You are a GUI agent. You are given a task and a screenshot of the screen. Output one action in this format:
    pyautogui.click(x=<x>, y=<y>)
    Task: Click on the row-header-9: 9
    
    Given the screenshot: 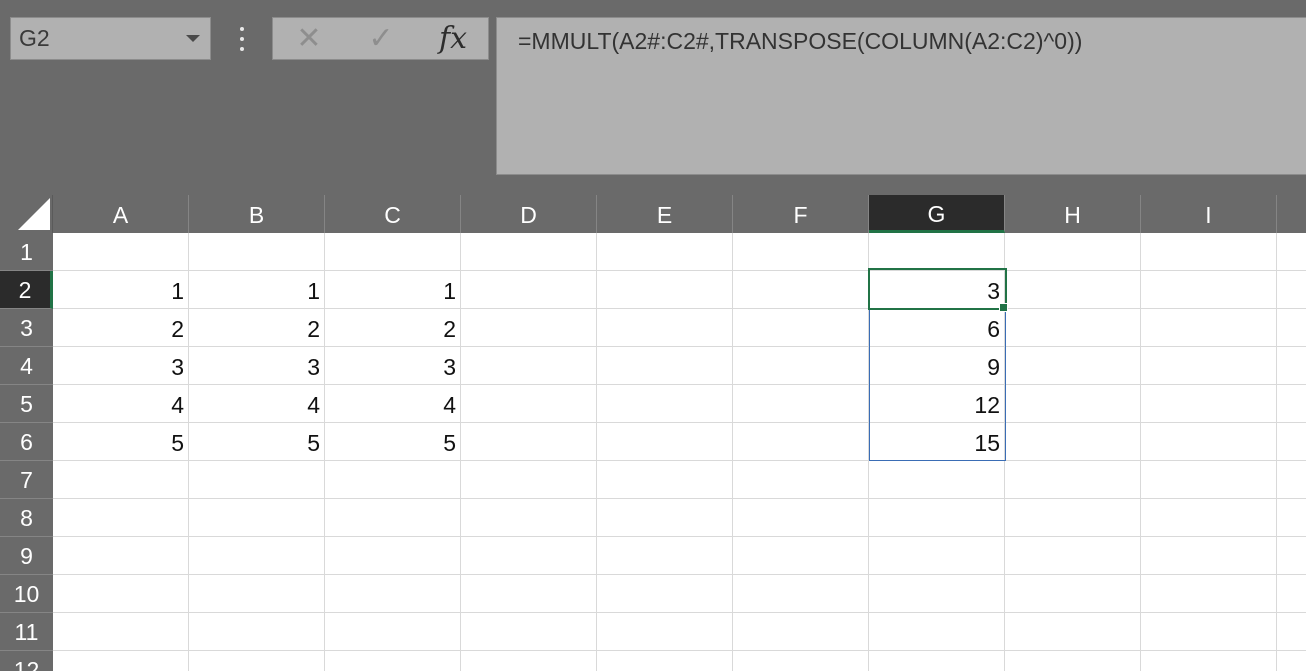 What is the action you would take?
    pyautogui.click(x=26, y=556)
    